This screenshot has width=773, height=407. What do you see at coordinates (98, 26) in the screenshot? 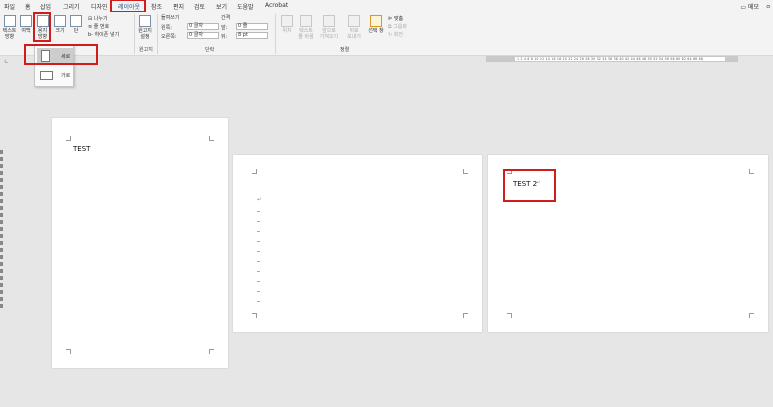
I see `line-numbers-button: ≡ 줄 번호` at bounding box center [98, 26].